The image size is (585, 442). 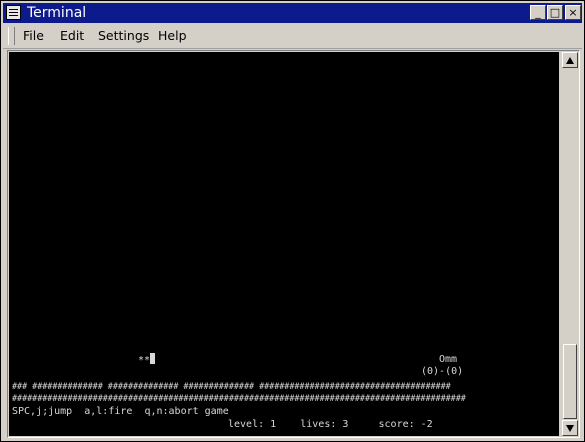 I want to click on menu-bar: File Edit Settings Help, so click(x=292, y=36).